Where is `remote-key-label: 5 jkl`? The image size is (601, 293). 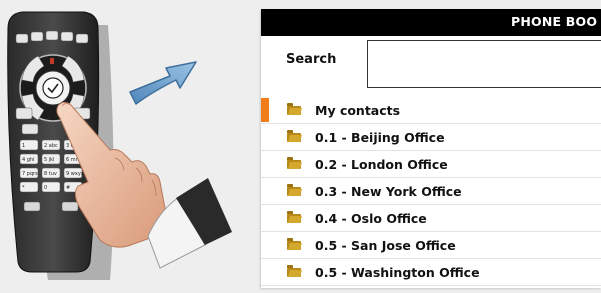 remote-key-label: 5 jkl is located at coordinates (49, 160).